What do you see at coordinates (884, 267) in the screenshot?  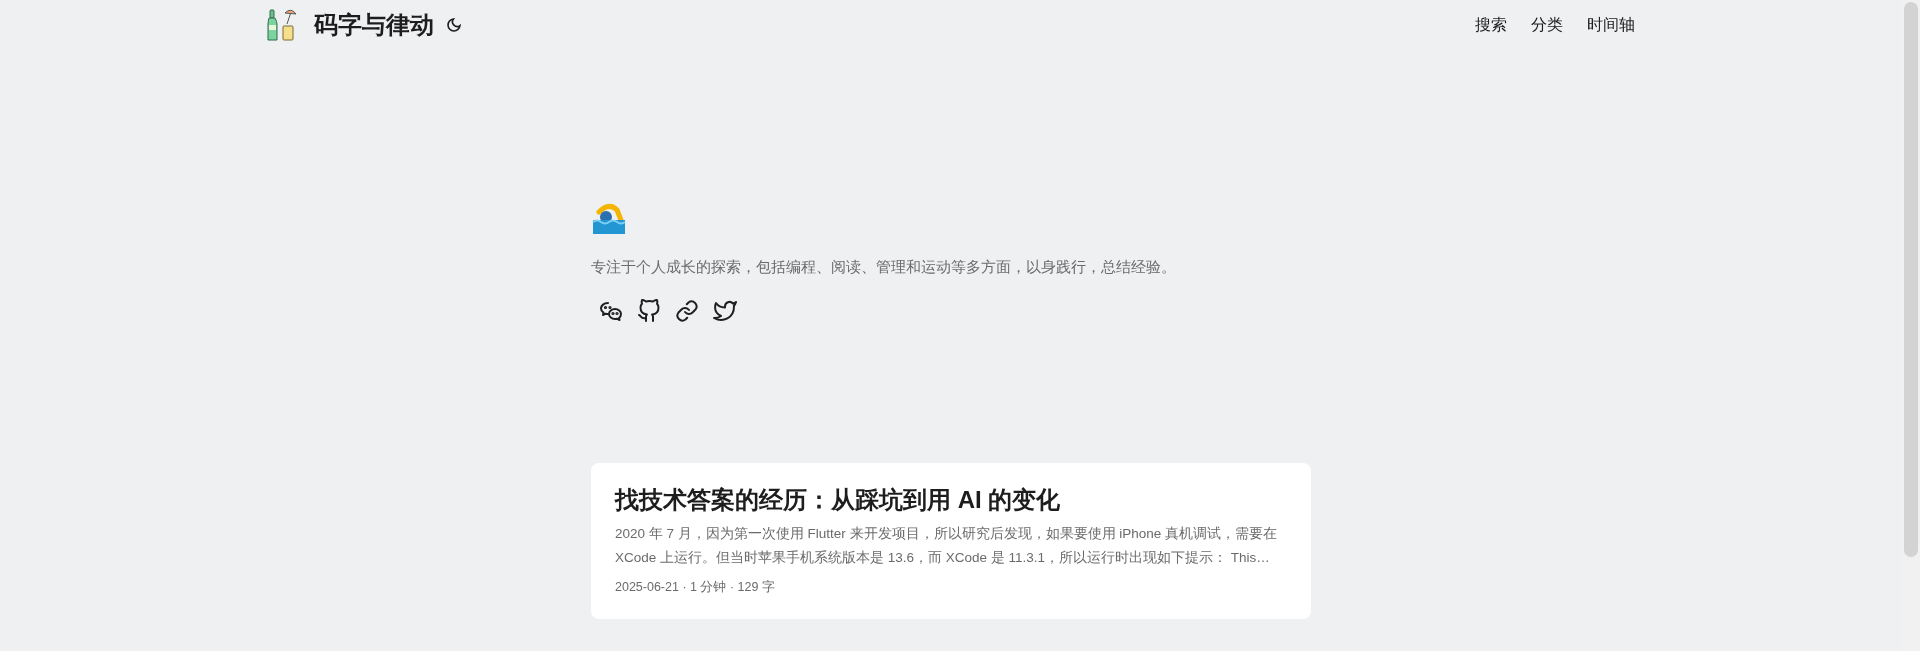 I see `profile-description: 专注于个人成长的探索，包括编程、阅读、管理和运动等多方面，以身践行，总结经验。` at bounding box center [884, 267].